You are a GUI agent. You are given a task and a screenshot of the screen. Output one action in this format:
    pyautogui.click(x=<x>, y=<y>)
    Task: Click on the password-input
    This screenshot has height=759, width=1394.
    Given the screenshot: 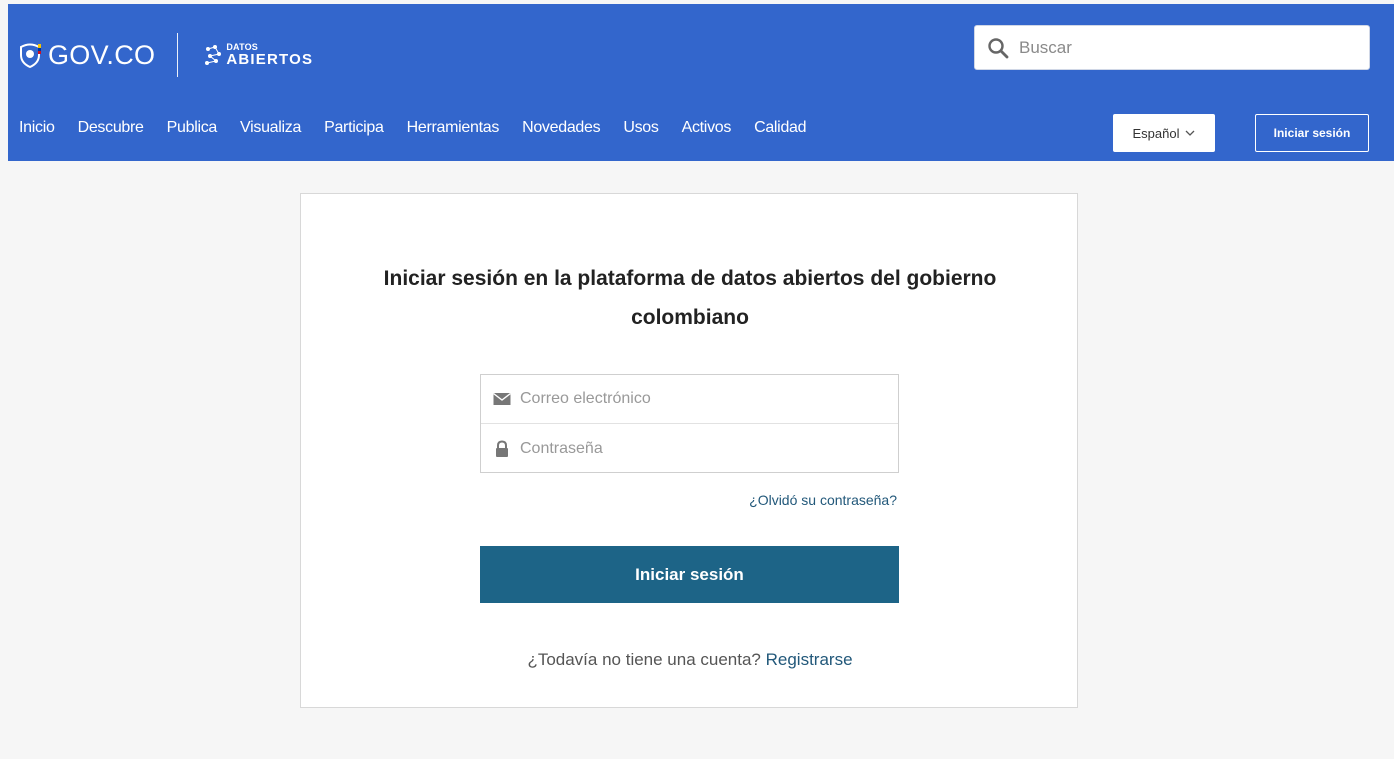 What is the action you would take?
    pyautogui.click(x=705, y=448)
    